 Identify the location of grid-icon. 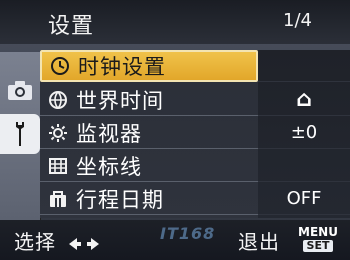
(58, 166).